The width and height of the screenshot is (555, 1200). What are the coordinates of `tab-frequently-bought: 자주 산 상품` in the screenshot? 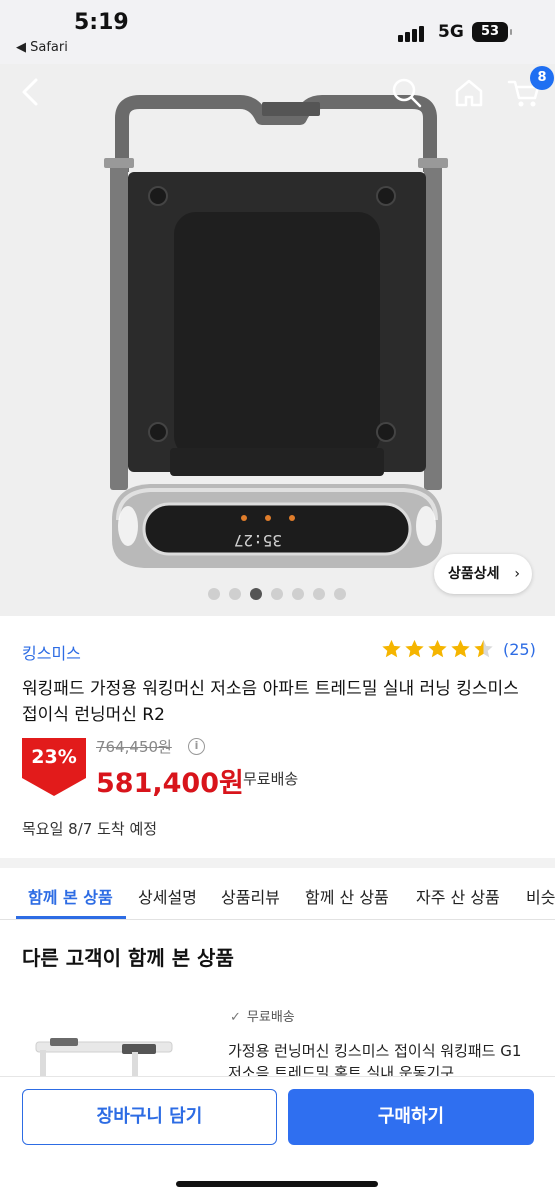 It's located at (458, 896).